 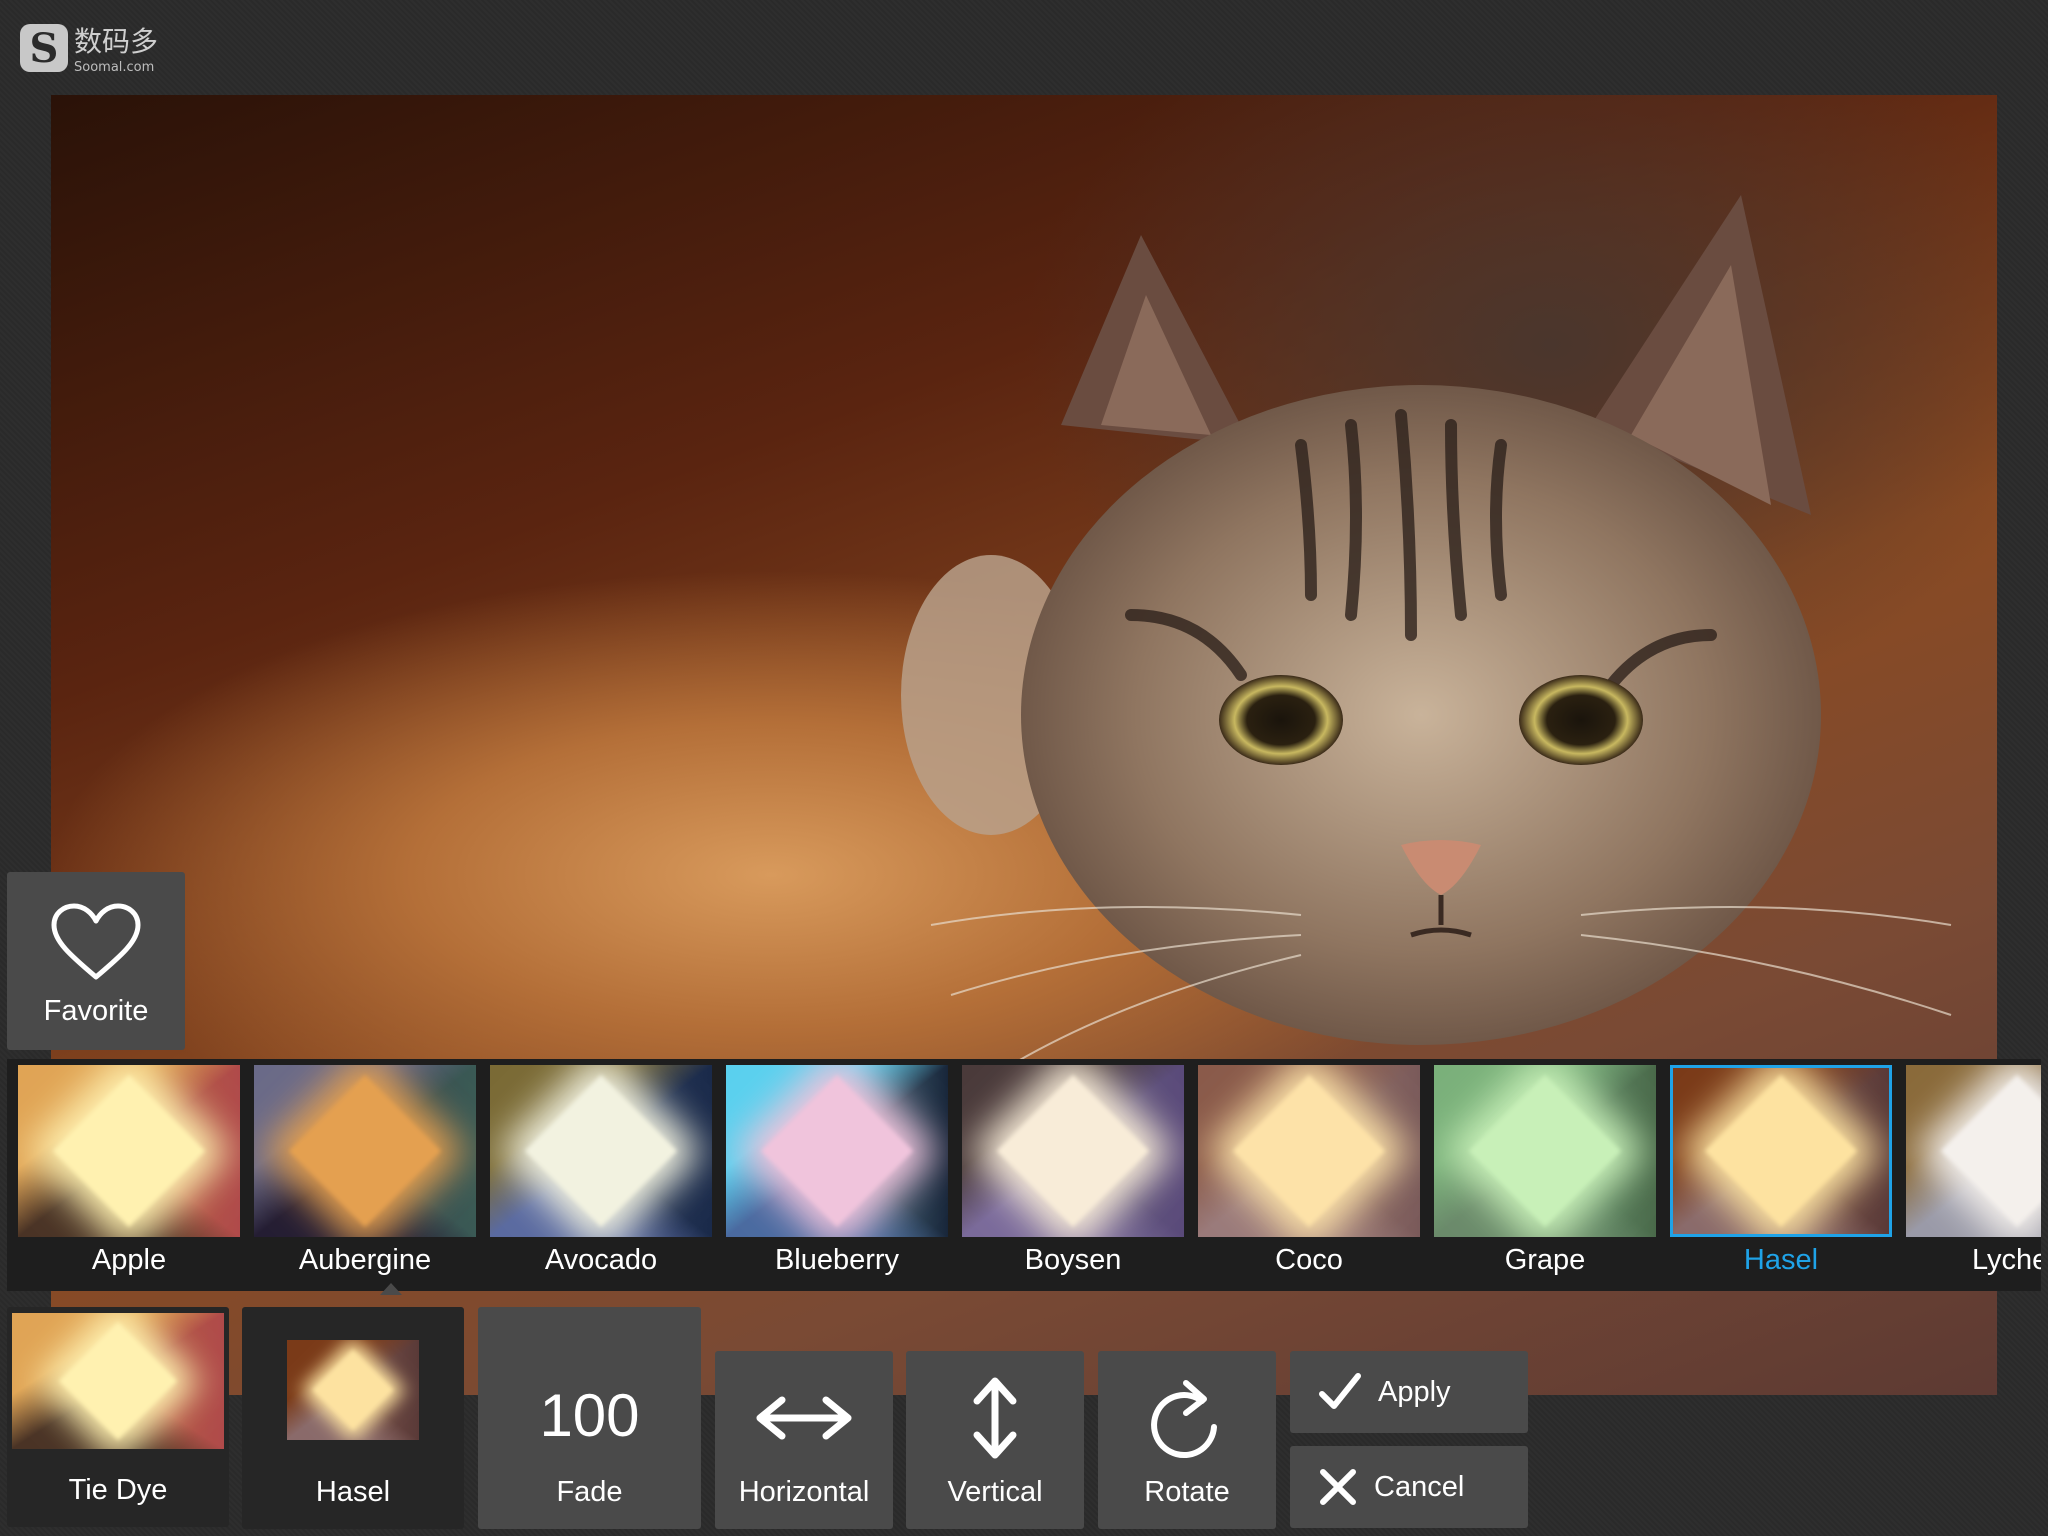 What do you see at coordinates (804, 1418) in the screenshot?
I see `horizontal-arrows-icon` at bounding box center [804, 1418].